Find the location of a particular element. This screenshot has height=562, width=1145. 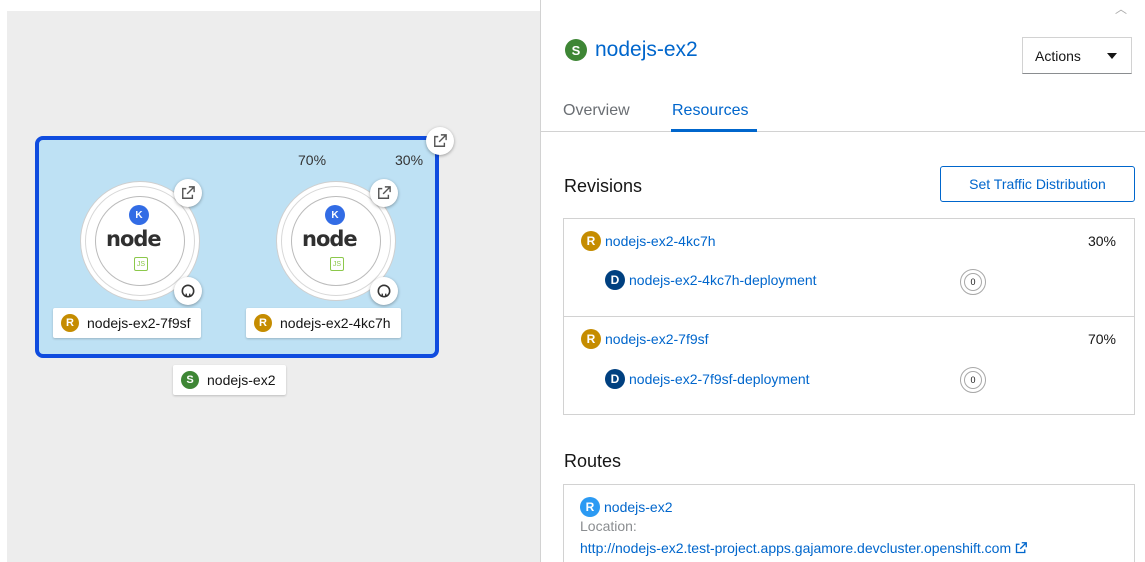

revision-node-label: R nodejs-ex2-4kc7h is located at coordinates (323, 323).